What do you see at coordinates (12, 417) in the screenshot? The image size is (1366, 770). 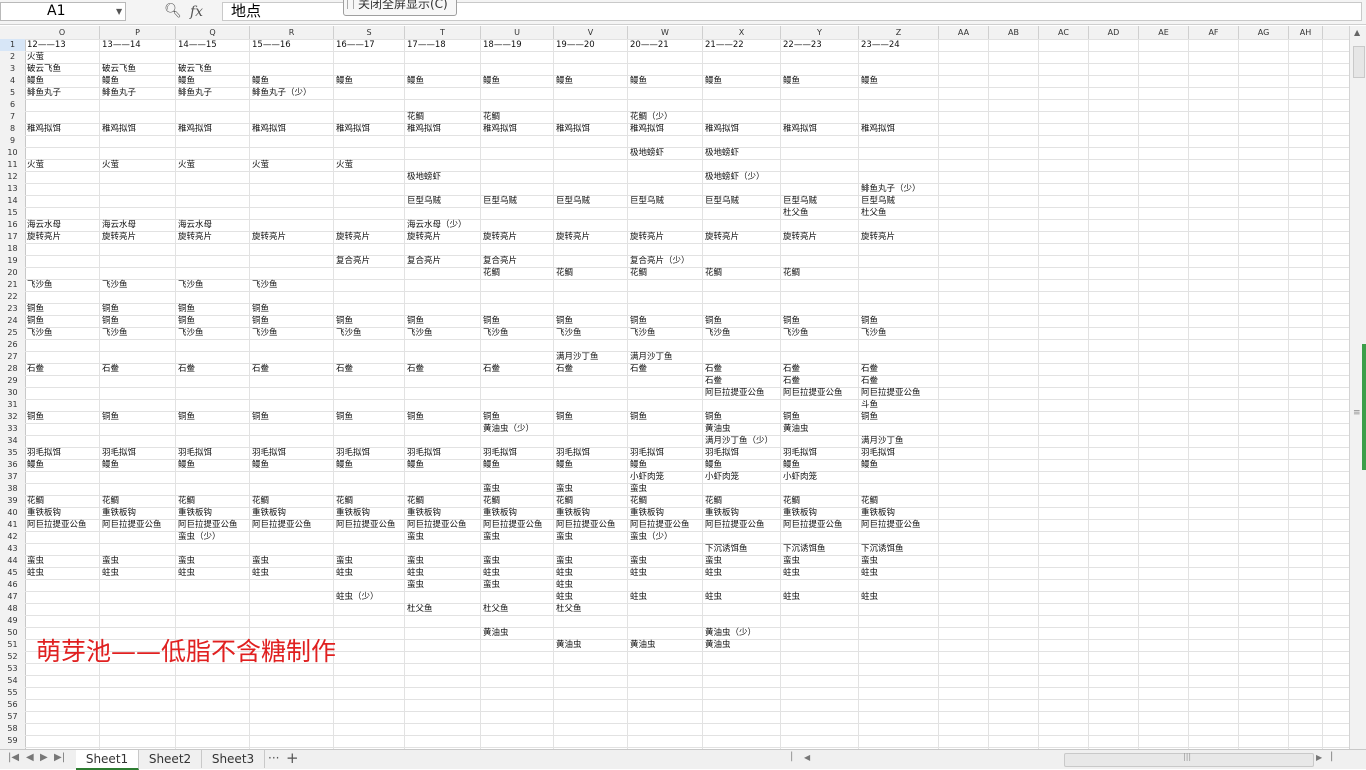 I see `row-header: 32` at bounding box center [12, 417].